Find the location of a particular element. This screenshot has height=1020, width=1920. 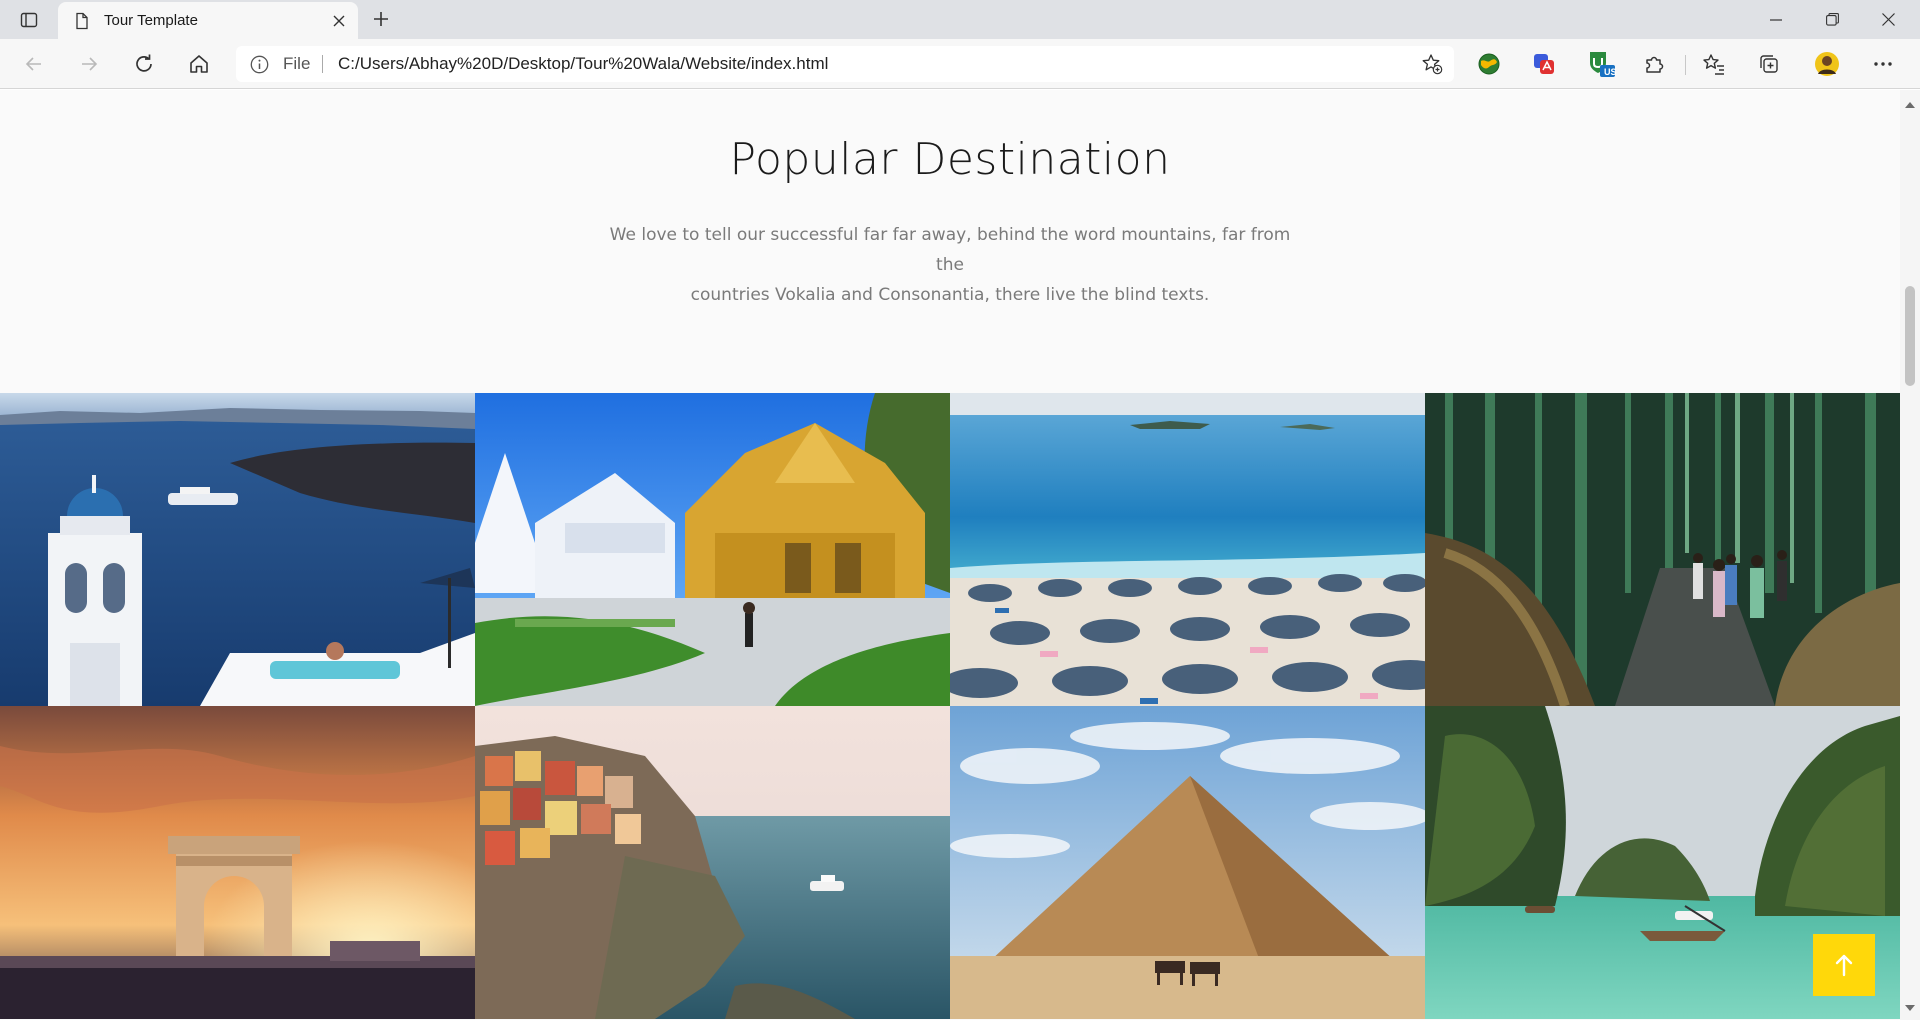

scrollbar-thumb is located at coordinates (1910, 336).